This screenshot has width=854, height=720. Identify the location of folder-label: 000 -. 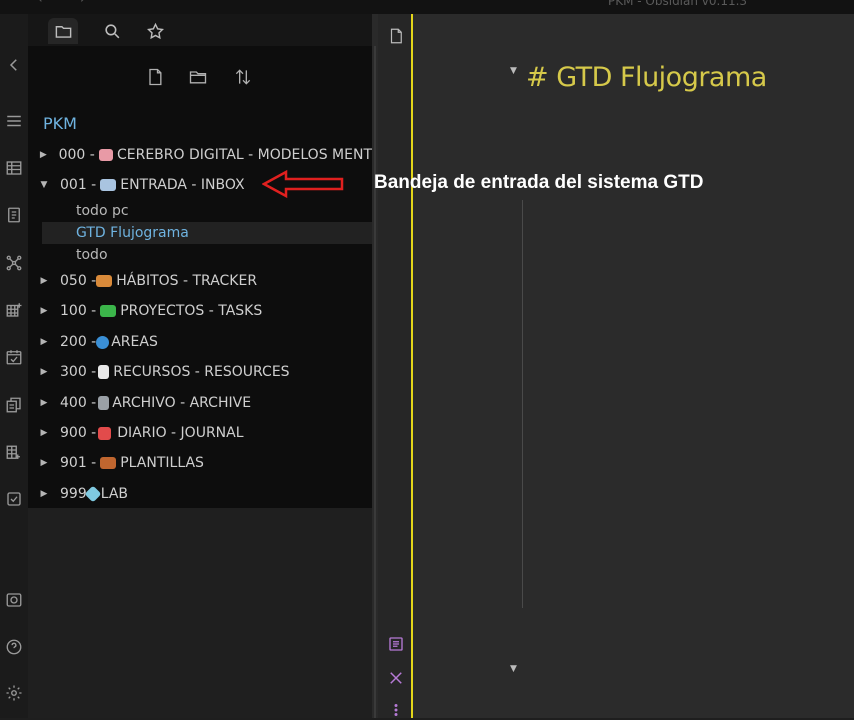
(76, 155).